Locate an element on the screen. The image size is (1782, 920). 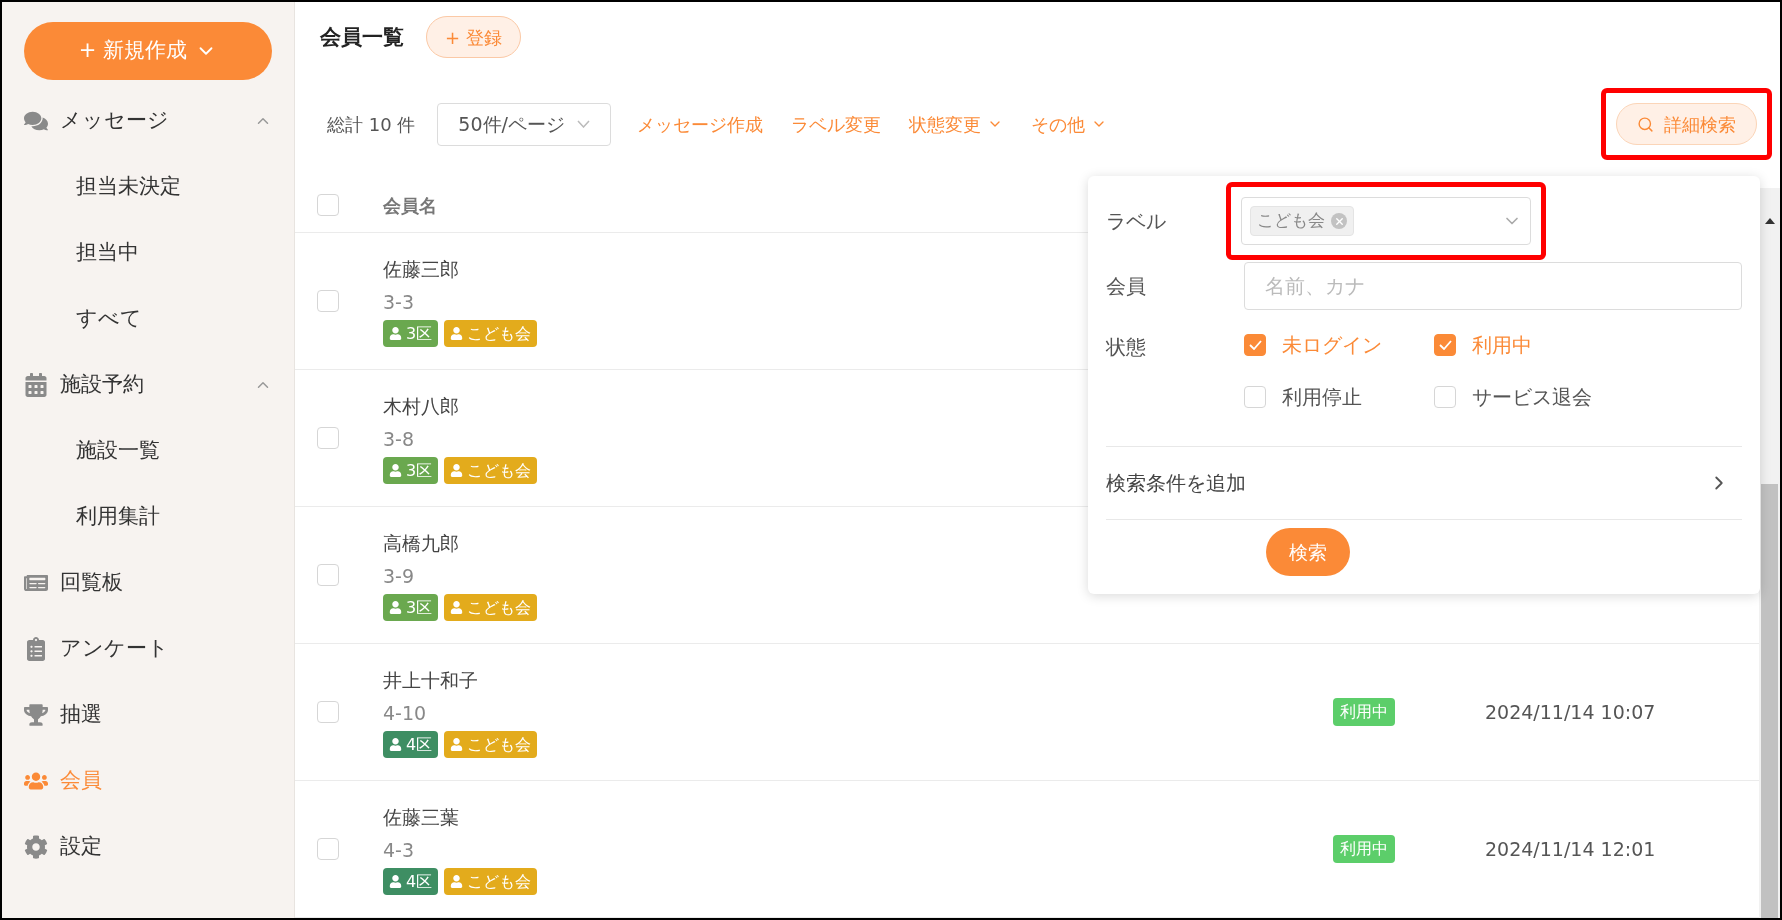
member-search-field: 名前、カナ is located at coordinates (1493, 286).